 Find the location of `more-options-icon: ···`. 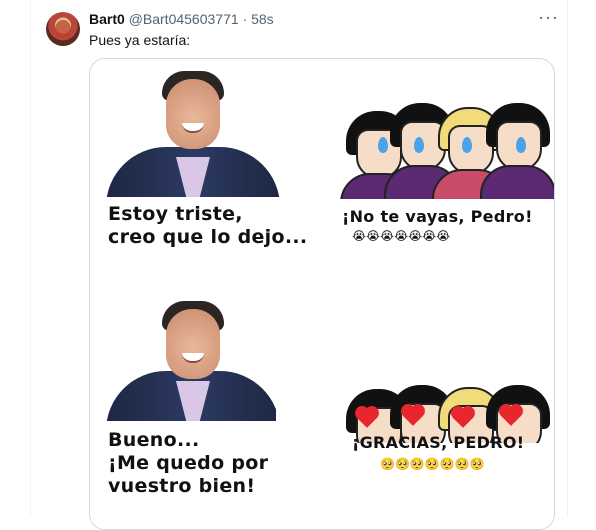

more-options-icon: ··· is located at coordinates (548, 17).